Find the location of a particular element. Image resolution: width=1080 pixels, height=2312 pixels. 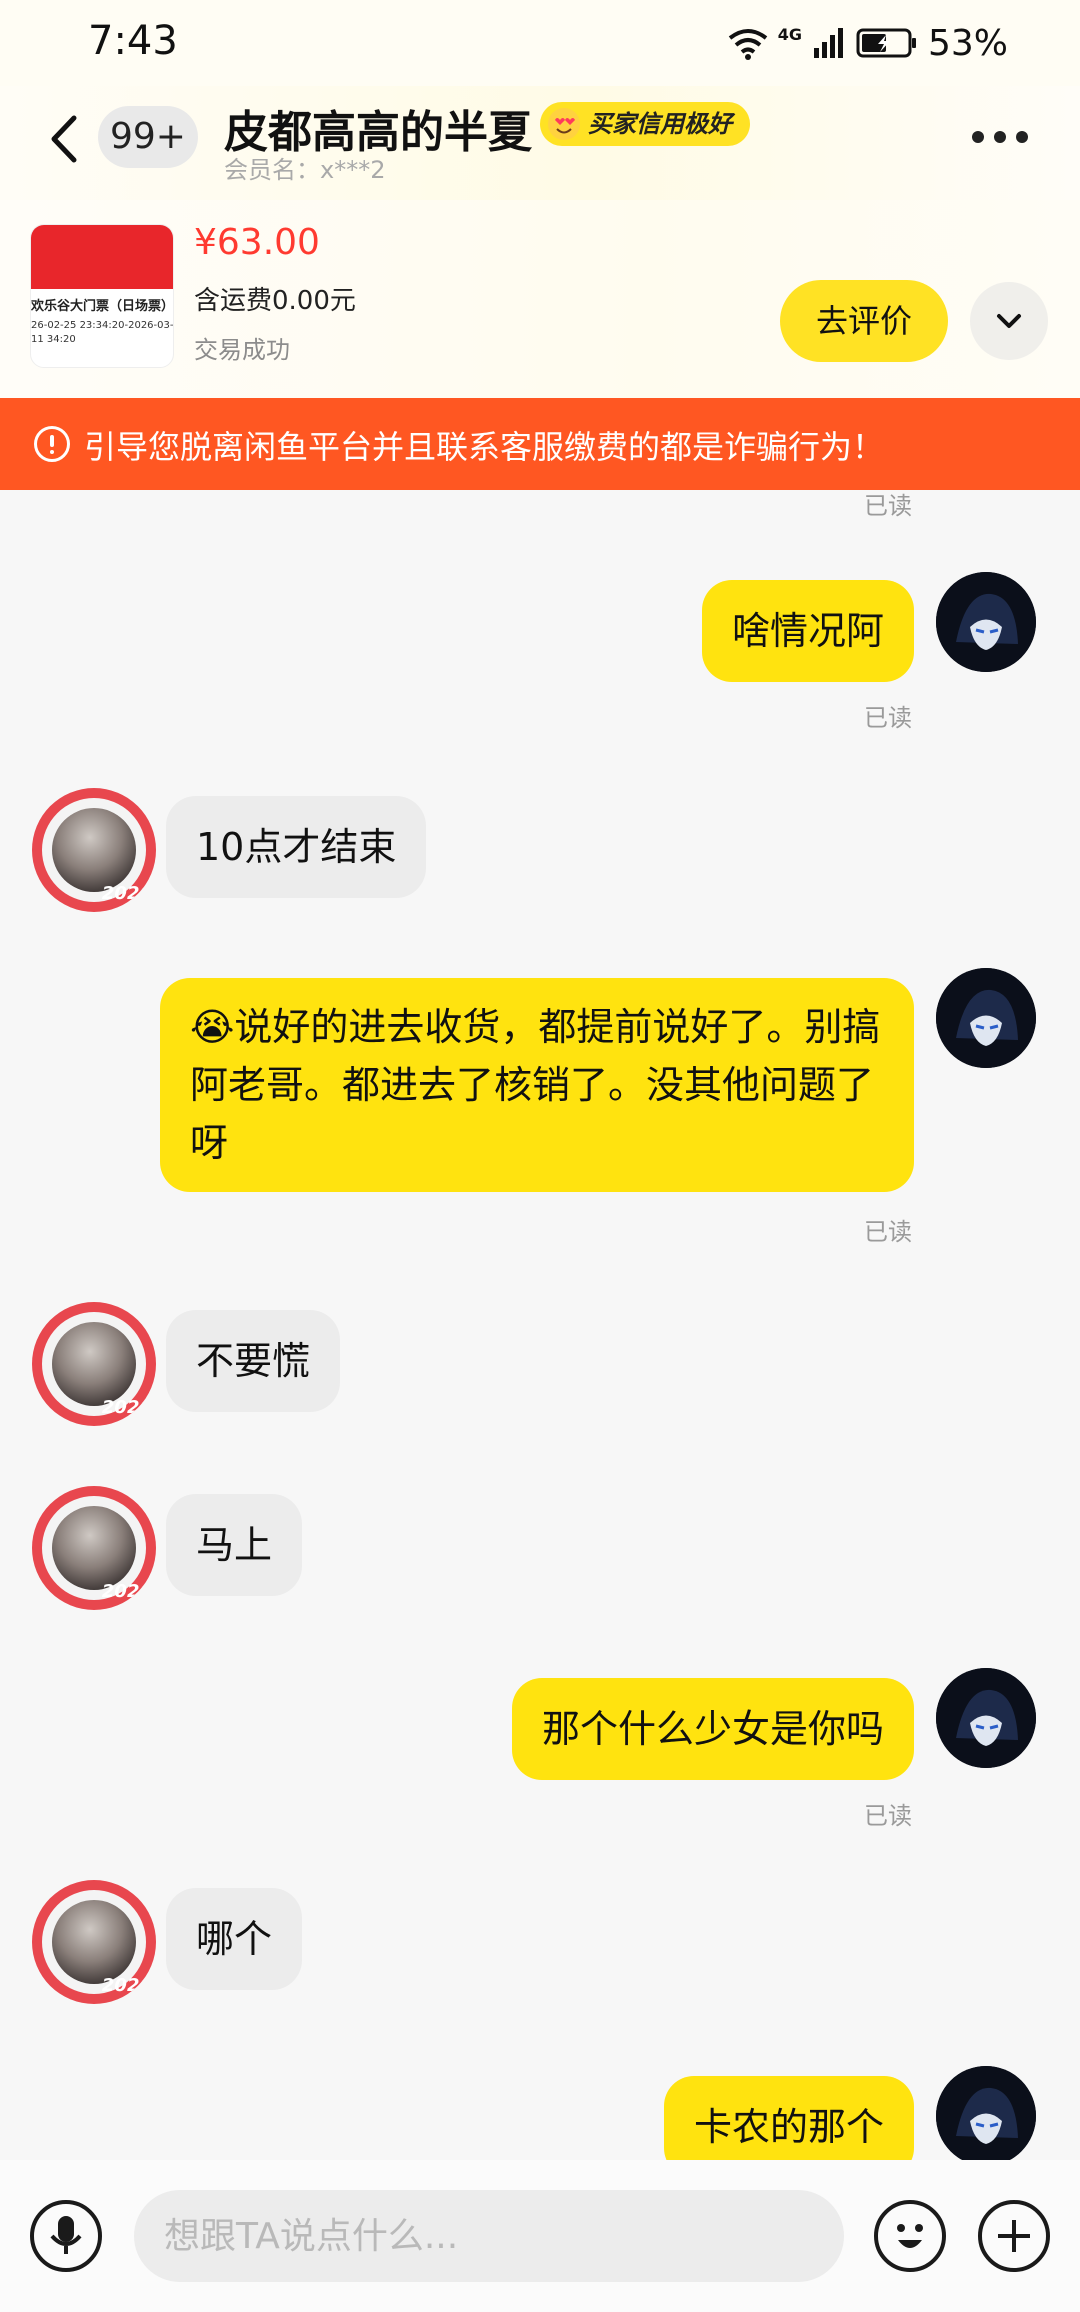

message-bubble-received: 10点才结束 is located at coordinates (296, 847).